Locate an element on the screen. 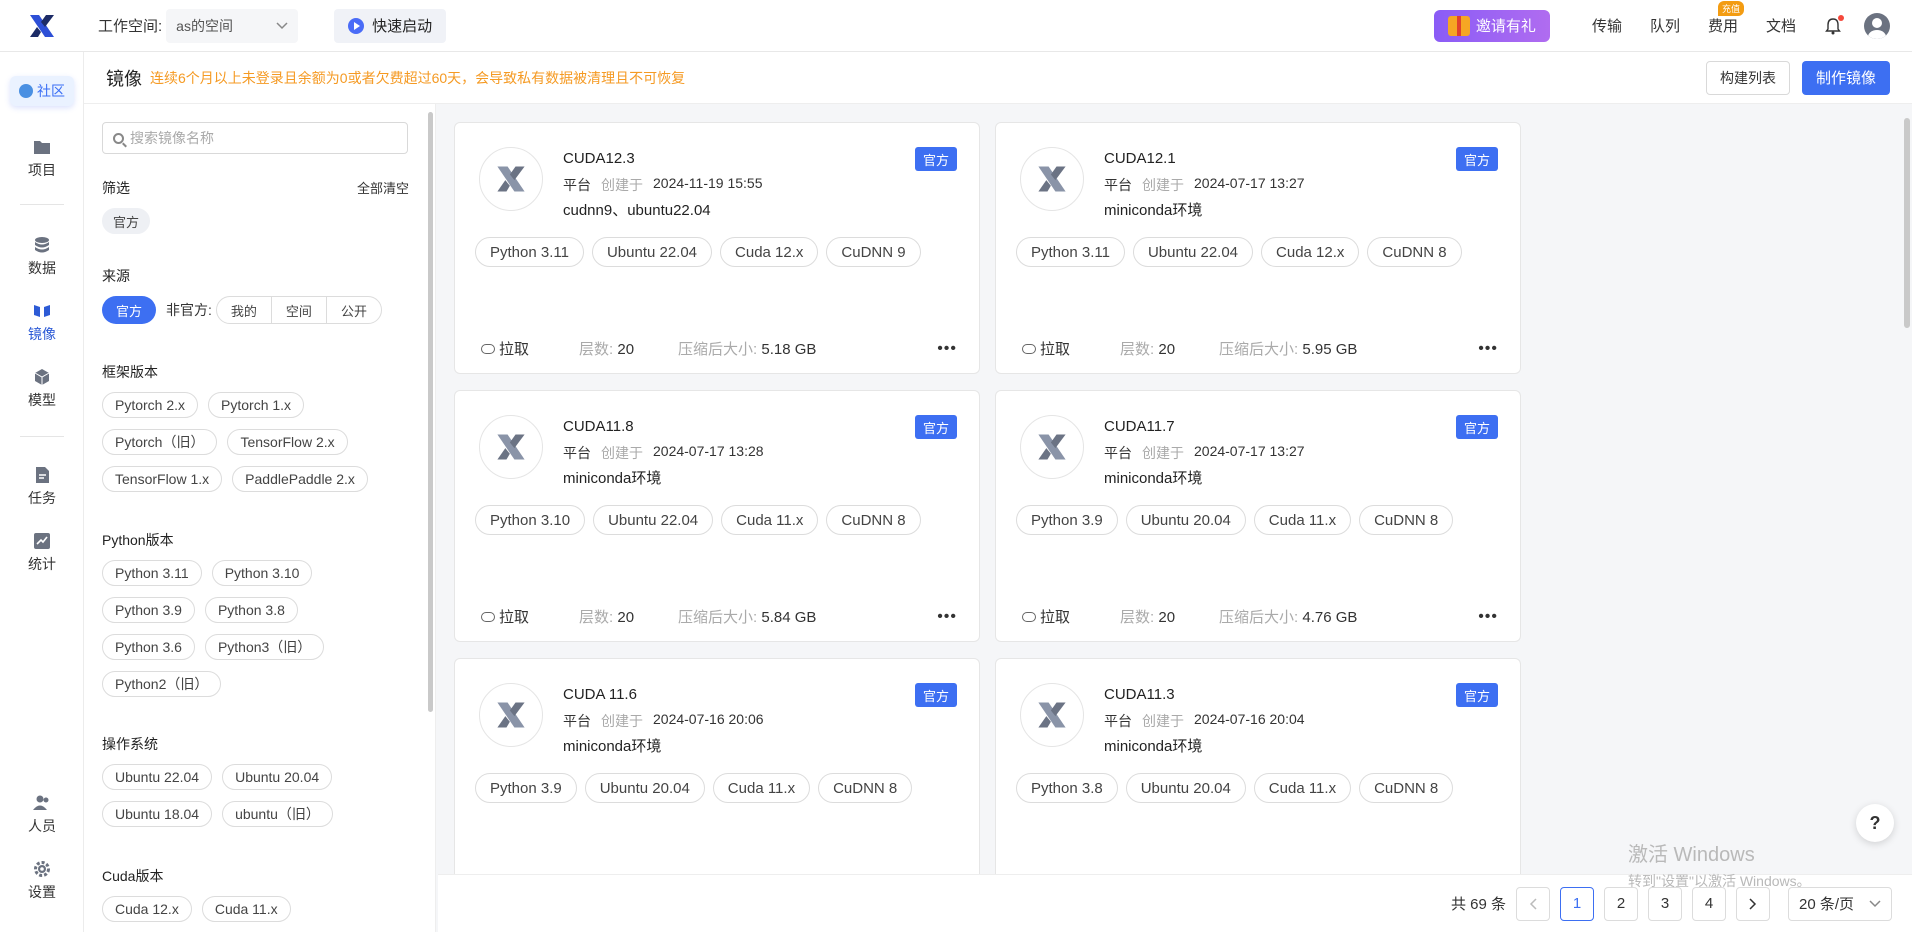 The height and width of the screenshot is (932, 1912). community-button: 社区 is located at coordinates (42, 91).